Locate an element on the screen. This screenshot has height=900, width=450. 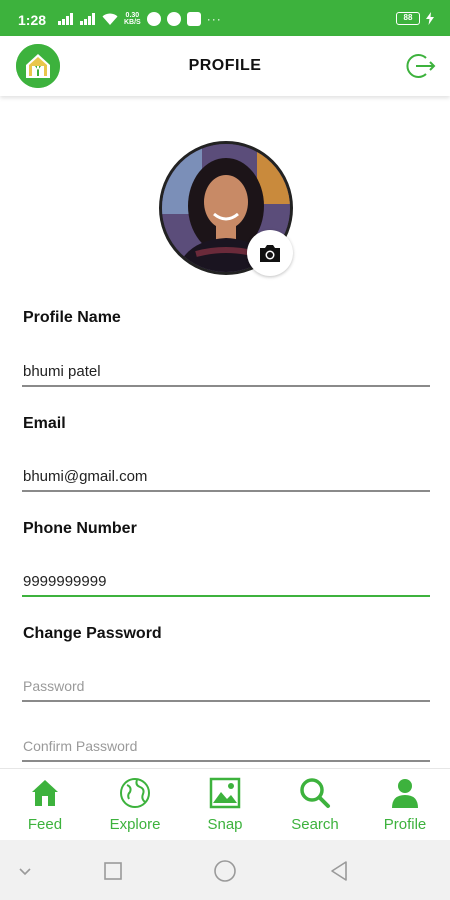
password-input is located at coordinates (226, 681).